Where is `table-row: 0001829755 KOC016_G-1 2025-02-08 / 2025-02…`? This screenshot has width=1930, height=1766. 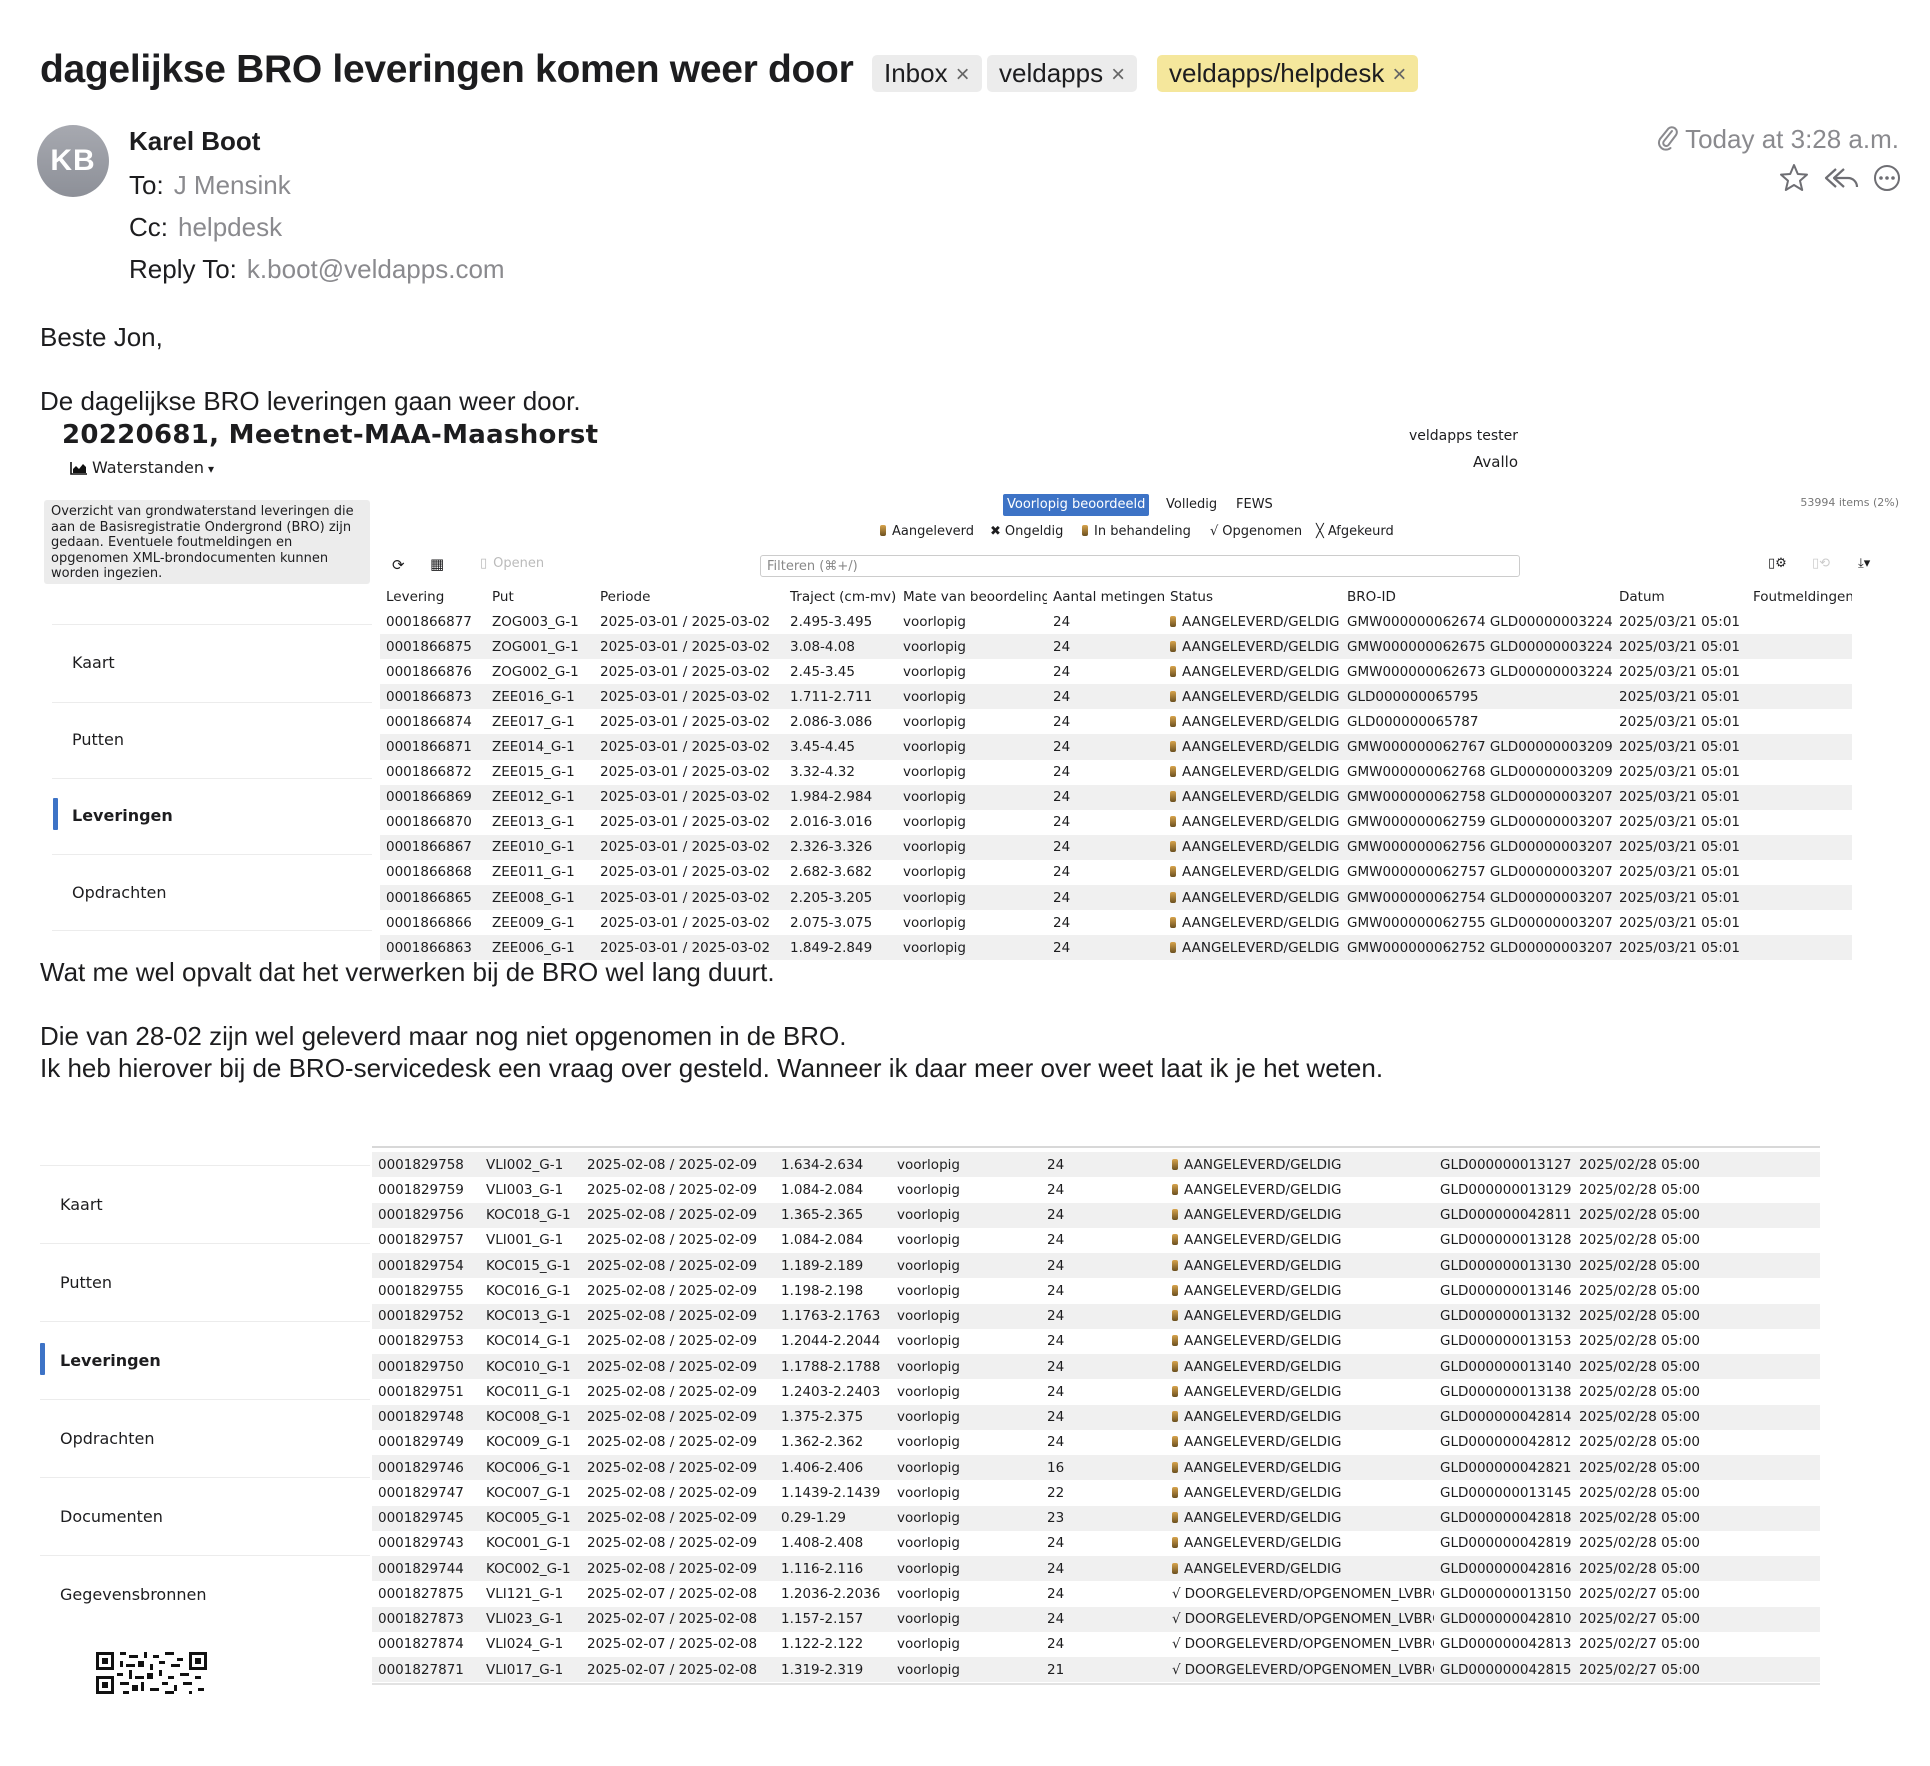
table-row: 0001829755 KOC016_G-1 2025-02-08 / 2025-02… is located at coordinates (1096, 1290).